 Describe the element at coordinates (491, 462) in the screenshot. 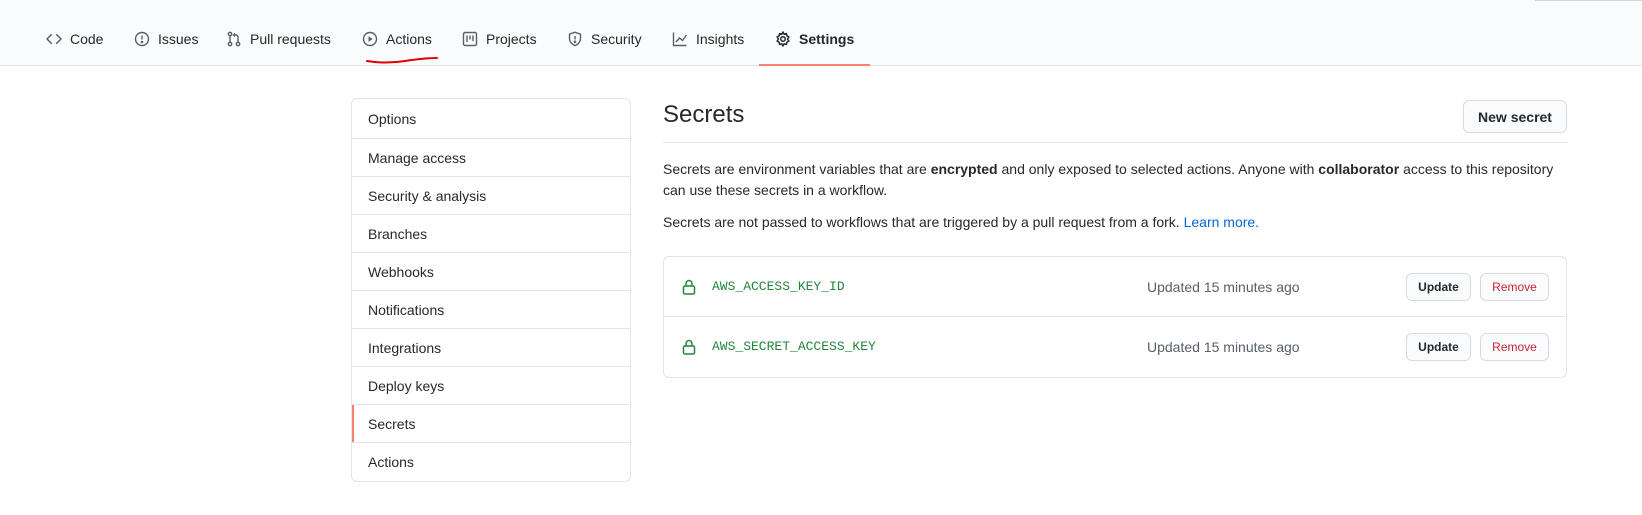

I see `sidebar-item-actions: Actions` at that location.